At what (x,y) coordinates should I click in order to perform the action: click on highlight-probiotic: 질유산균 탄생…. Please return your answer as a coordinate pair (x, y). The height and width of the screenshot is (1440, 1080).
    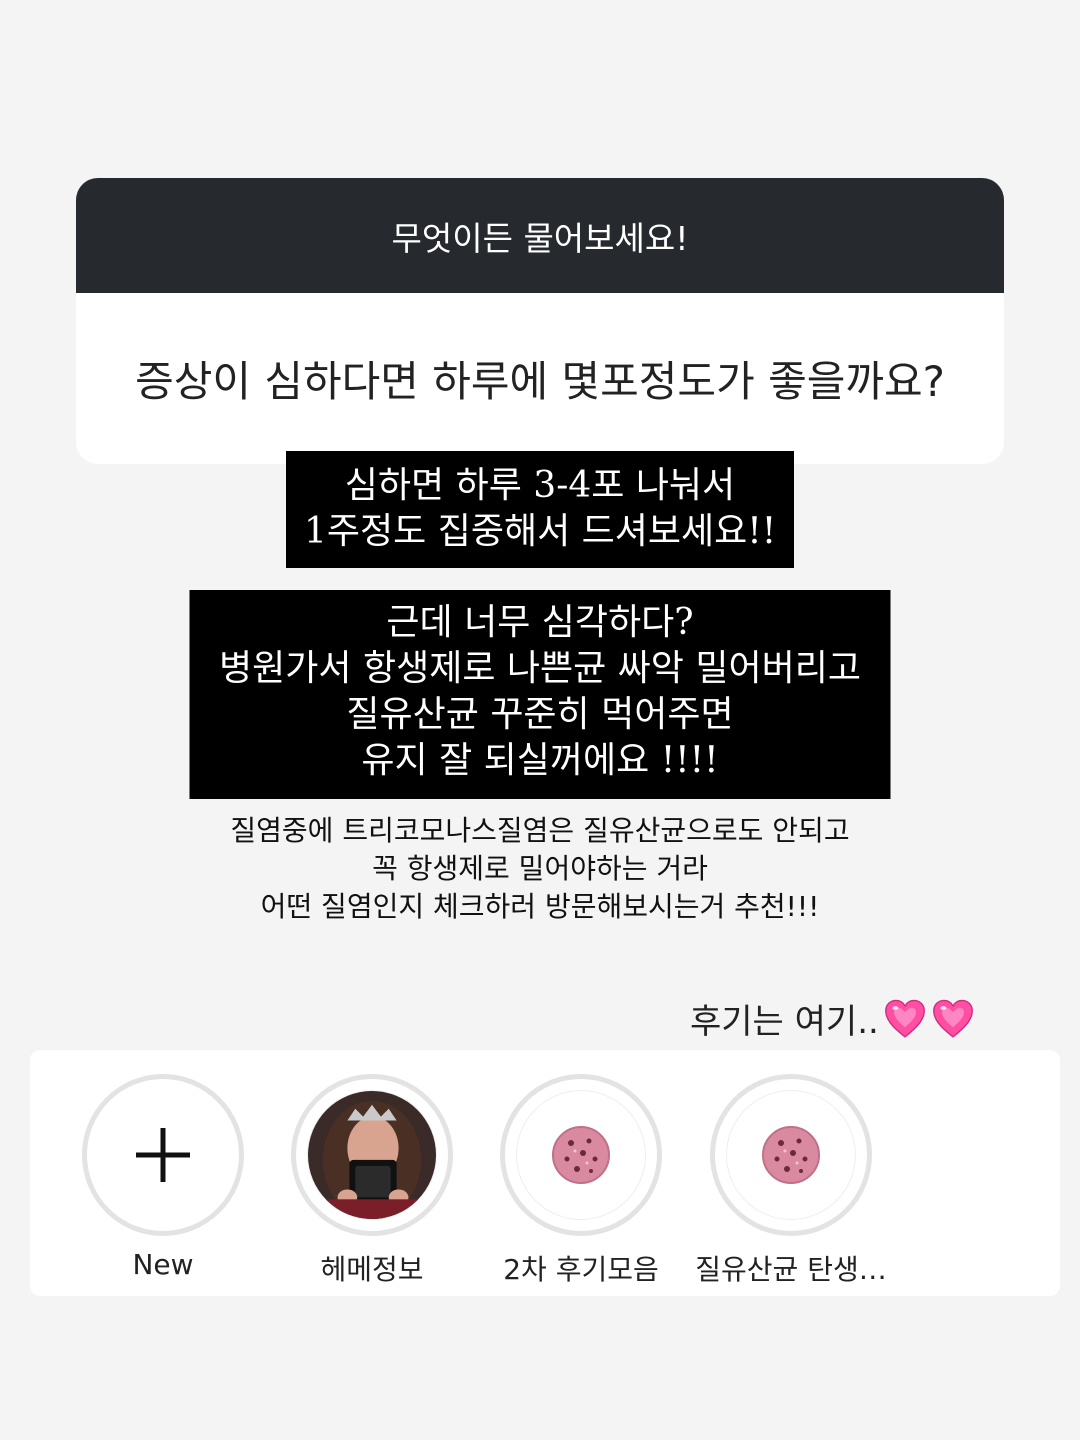
    Looking at the image, I should click on (791, 1181).